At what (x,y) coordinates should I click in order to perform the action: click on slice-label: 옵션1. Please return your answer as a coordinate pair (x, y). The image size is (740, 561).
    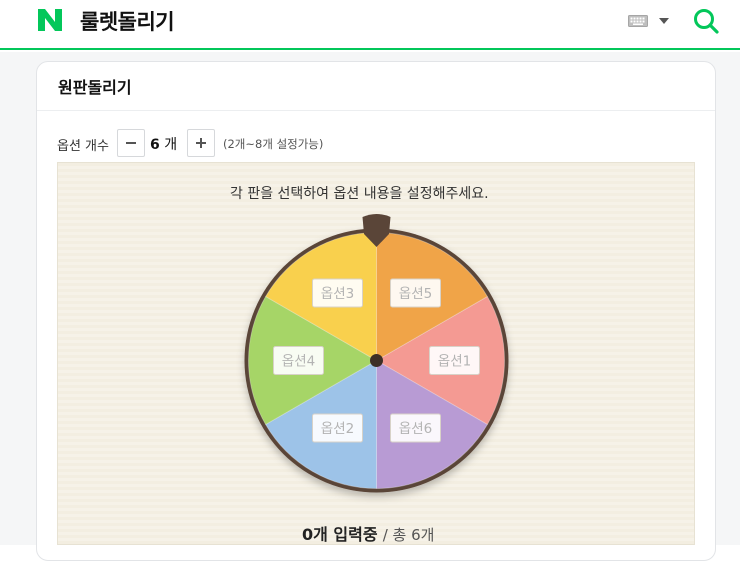
    Looking at the image, I should click on (454, 362).